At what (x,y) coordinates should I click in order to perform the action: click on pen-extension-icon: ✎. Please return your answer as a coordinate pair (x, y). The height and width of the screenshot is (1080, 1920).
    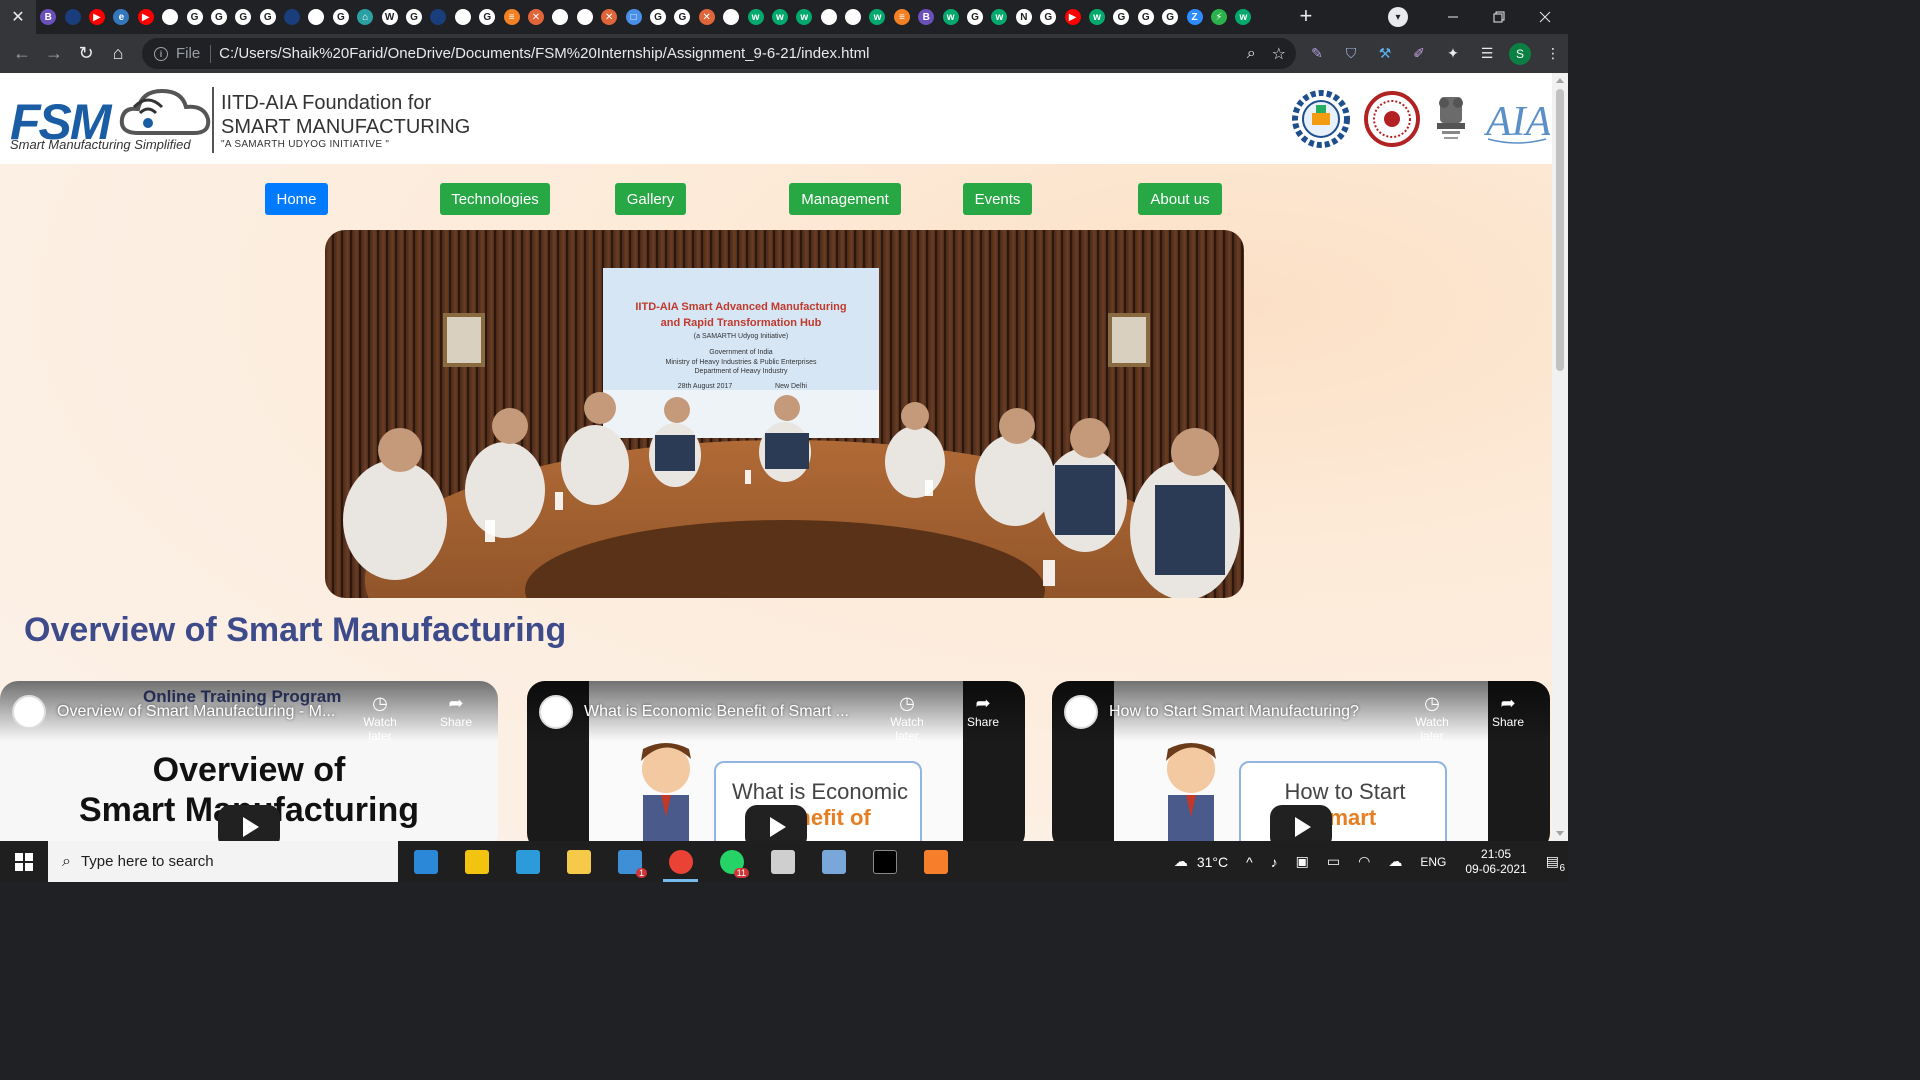
    Looking at the image, I should click on (1317, 54).